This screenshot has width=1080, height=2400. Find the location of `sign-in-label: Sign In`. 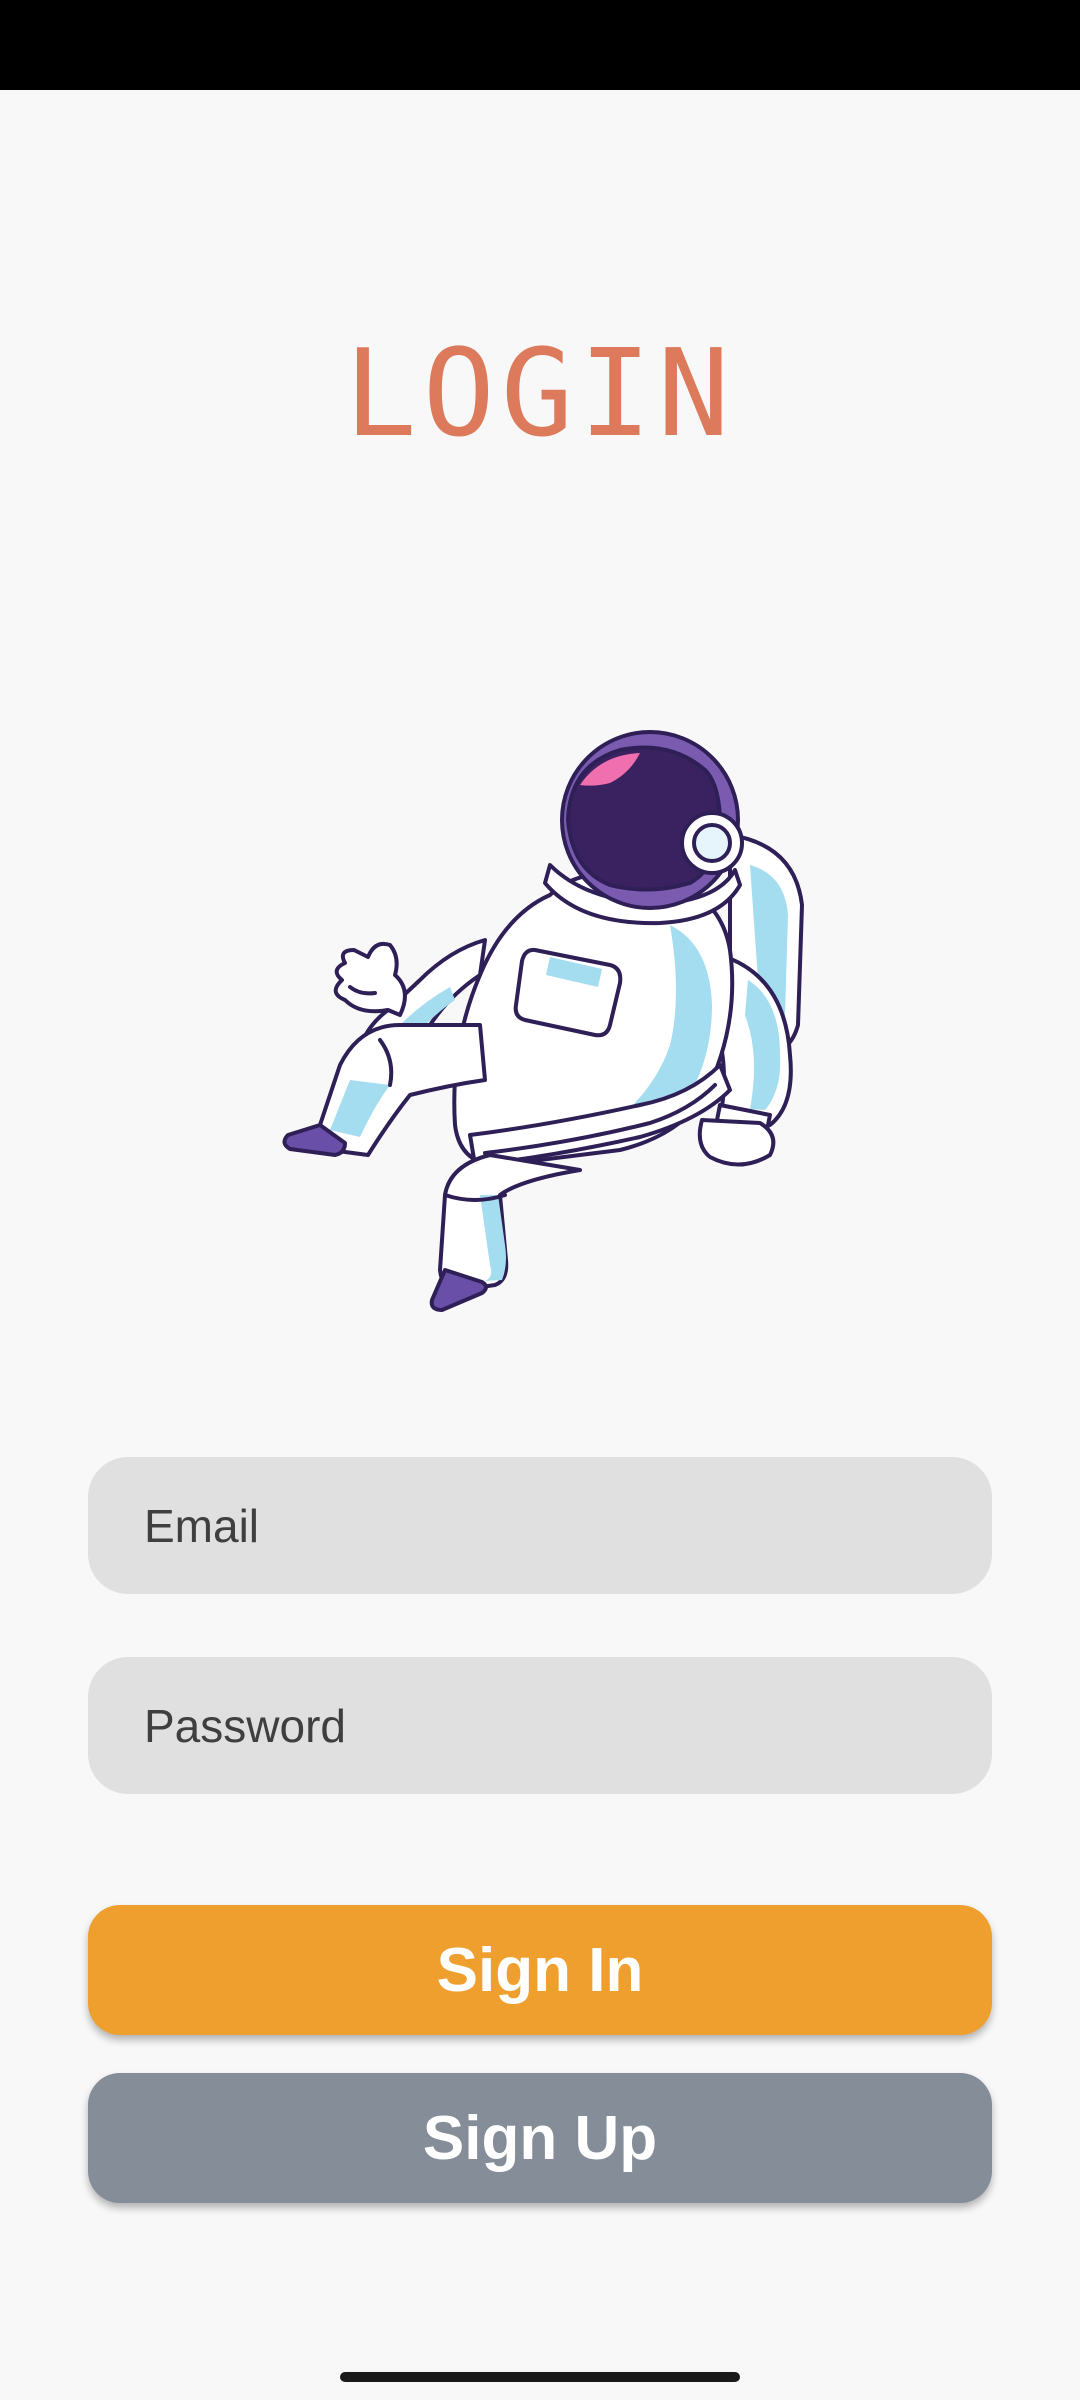

sign-in-label: Sign In is located at coordinates (540, 1970).